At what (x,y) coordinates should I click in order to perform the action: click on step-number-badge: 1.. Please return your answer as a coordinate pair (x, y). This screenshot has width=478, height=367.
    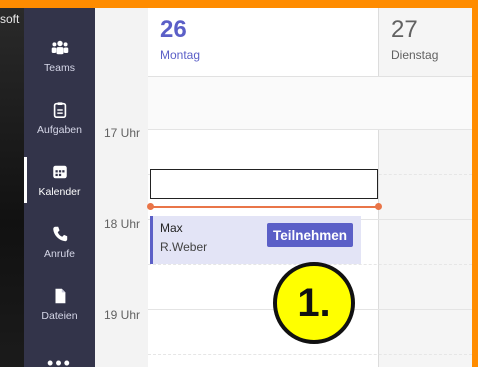
    Looking at the image, I should click on (314, 303).